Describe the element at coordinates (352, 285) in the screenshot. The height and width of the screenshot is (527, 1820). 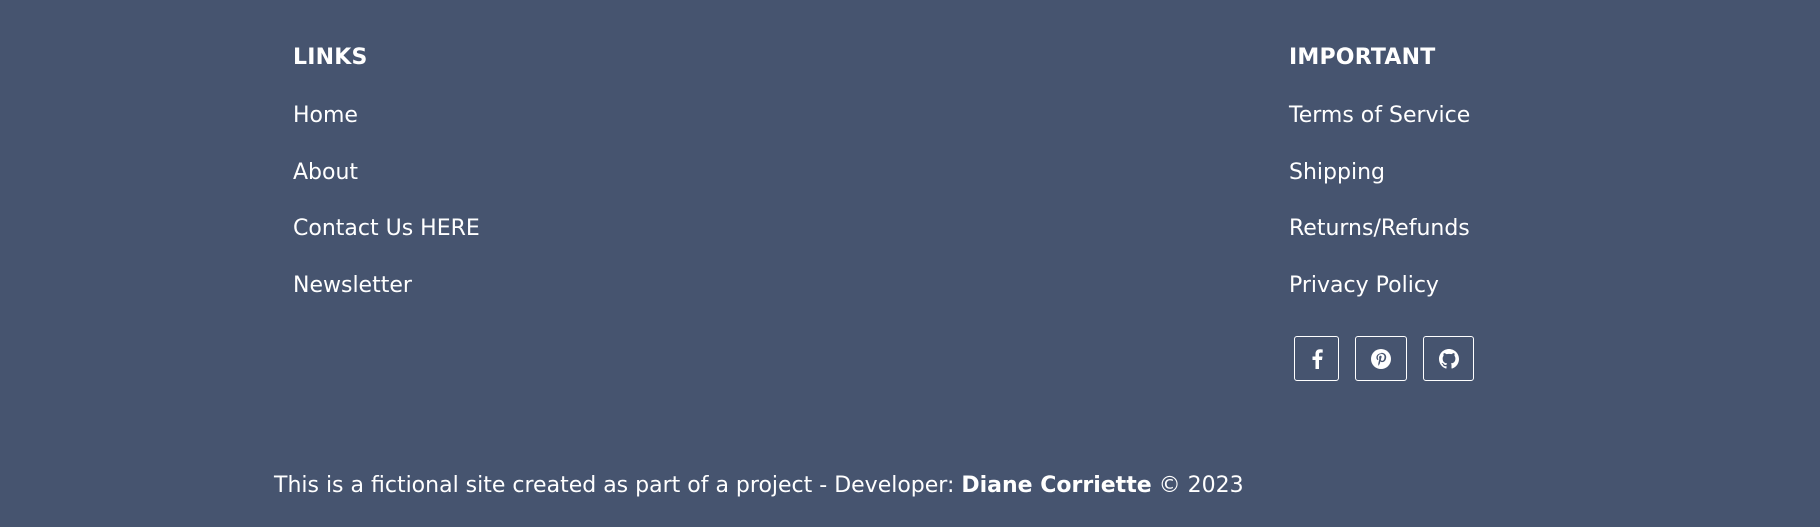
I see `newsletter-link: Newsletter` at that location.